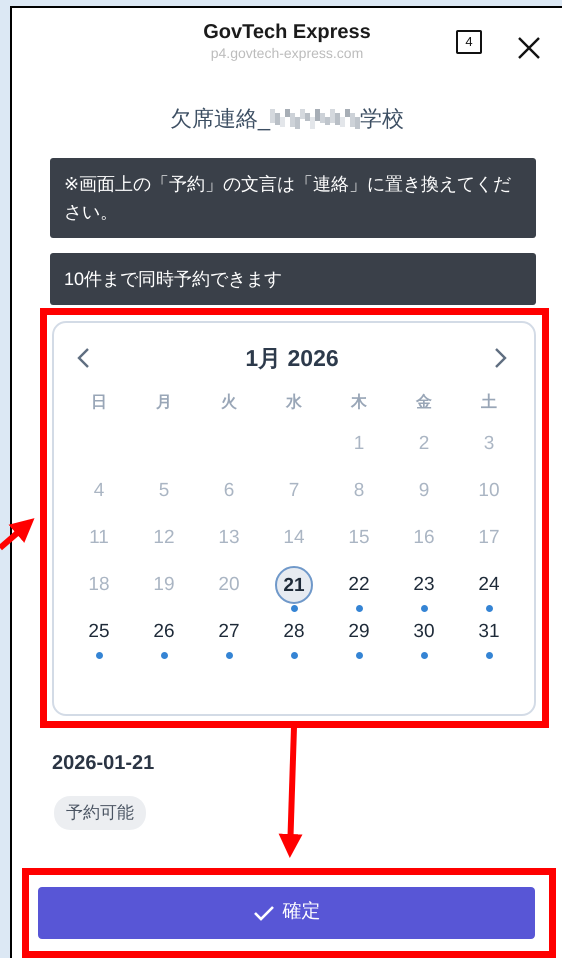 The height and width of the screenshot is (958, 562). I want to click on calendar-day: 18, so click(99, 585).